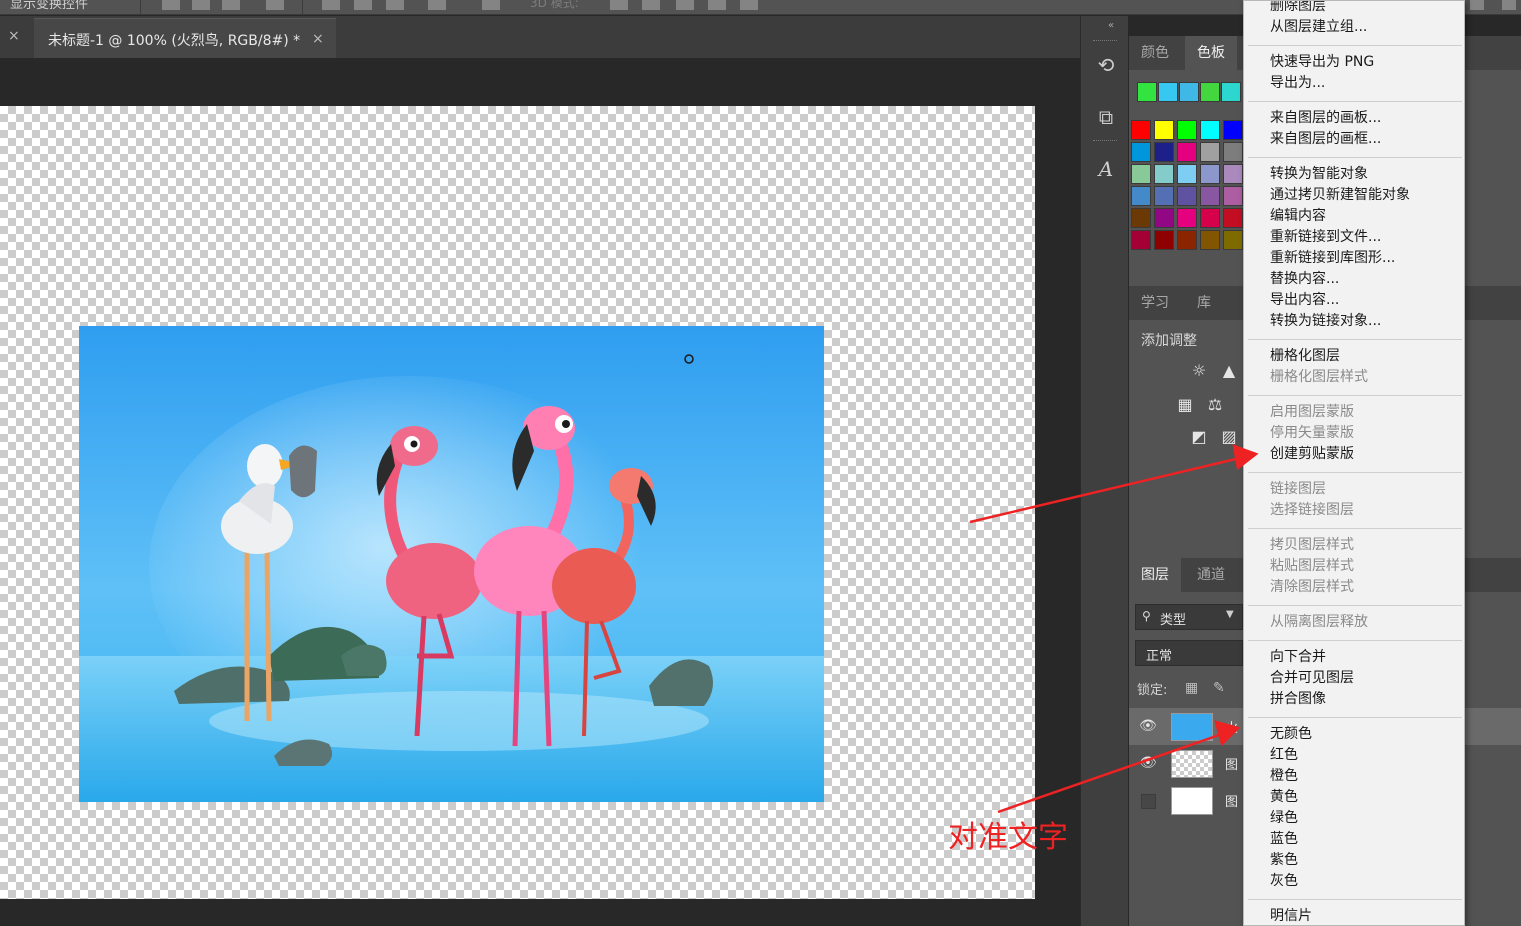  What do you see at coordinates (1155, 575) in the screenshot?
I see `tab-layers: 图层` at bounding box center [1155, 575].